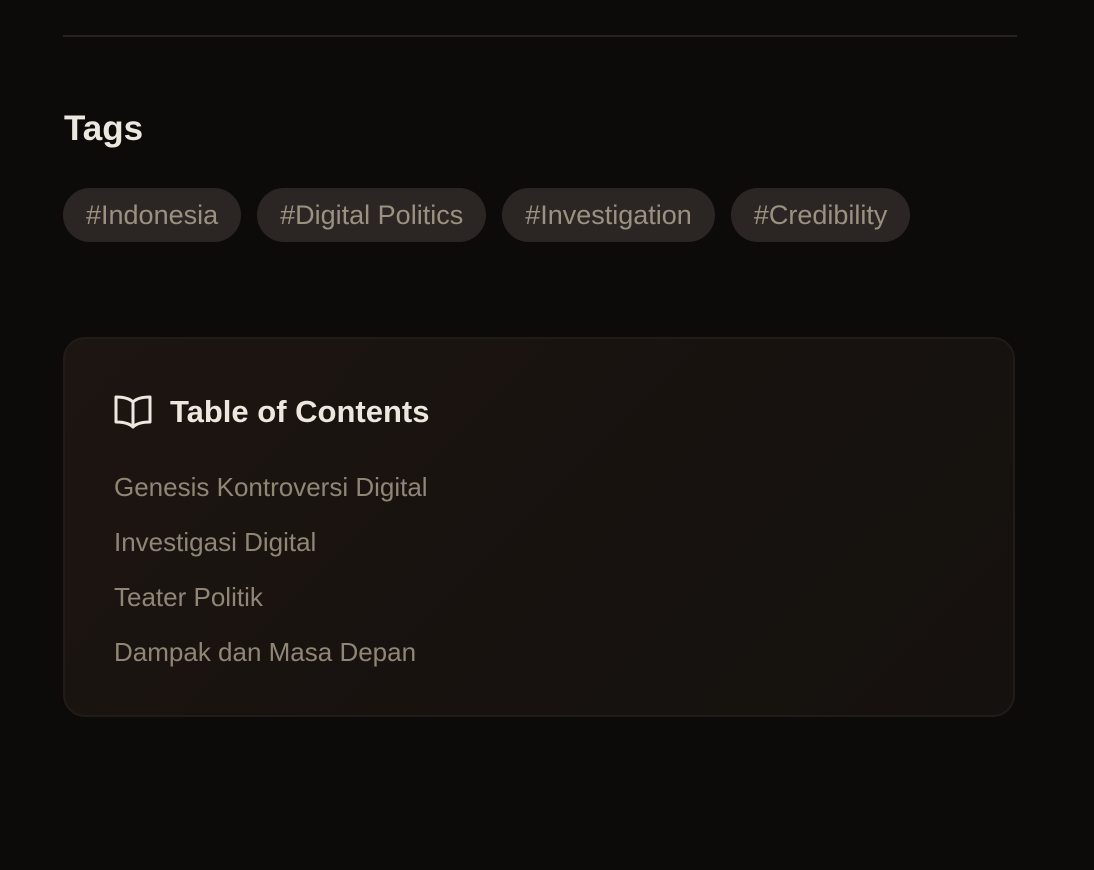 Image resolution: width=1094 pixels, height=870 pixels. Describe the element at coordinates (372, 215) in the screenshot. I see `tag-digital-politics: #Digital Politics` at that location.